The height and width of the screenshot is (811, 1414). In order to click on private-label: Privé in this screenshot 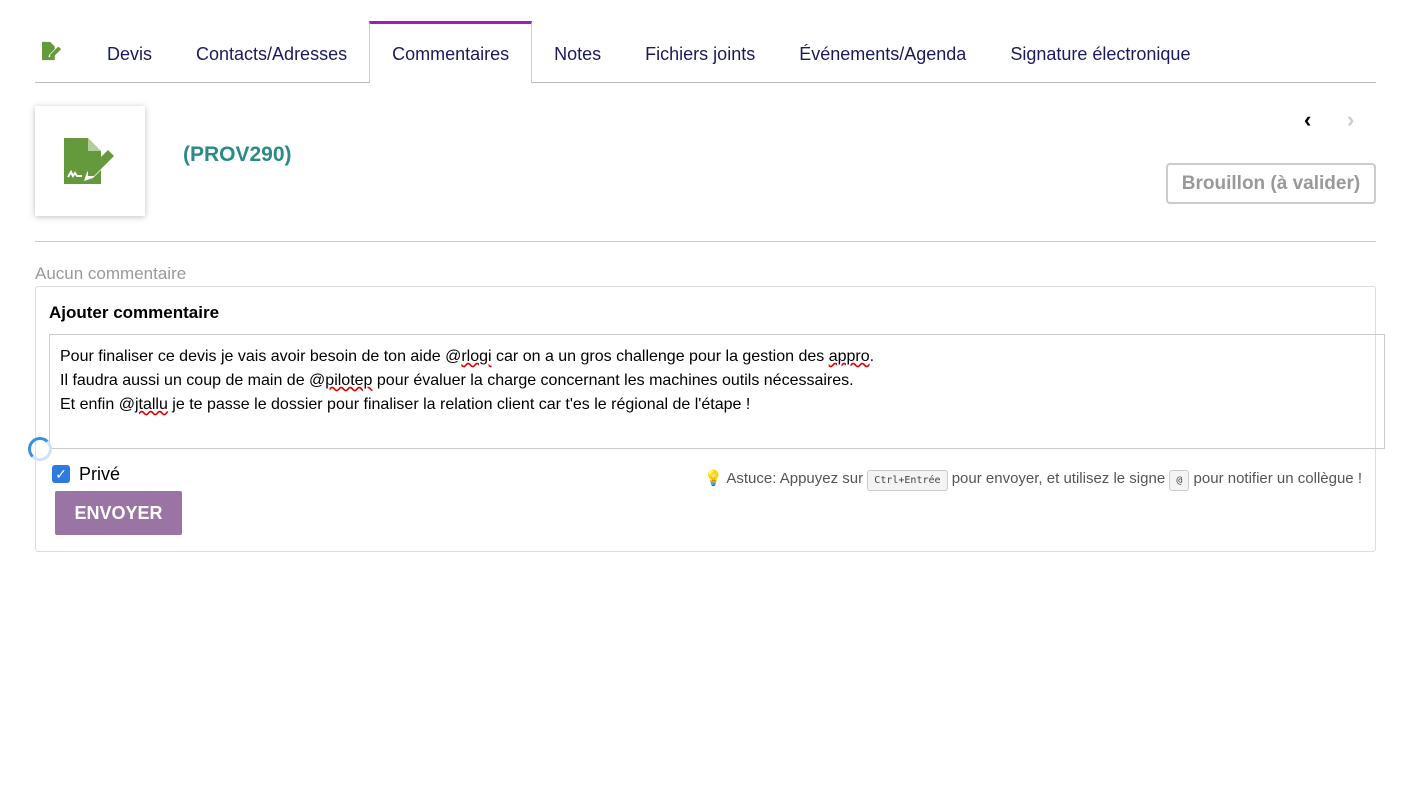, I will do `click(100, 474)`.